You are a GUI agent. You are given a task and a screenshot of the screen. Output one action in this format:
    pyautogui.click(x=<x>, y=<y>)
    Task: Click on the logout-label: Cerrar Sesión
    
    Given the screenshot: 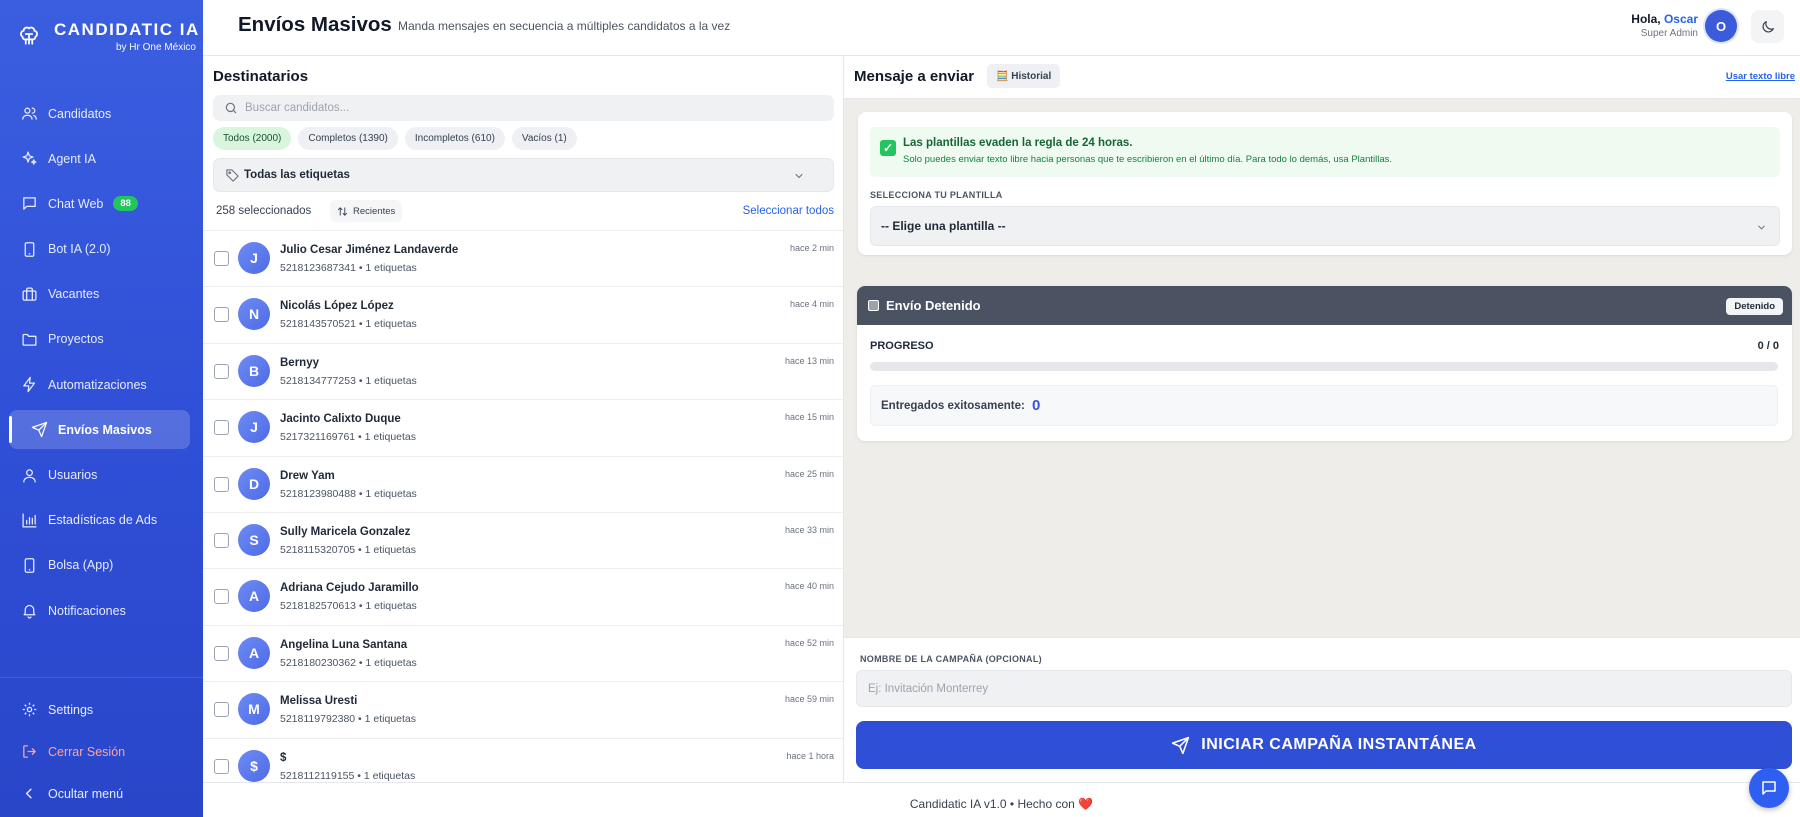 What is the action you would take?
    pyautogui.click(x=87, y=751)
    